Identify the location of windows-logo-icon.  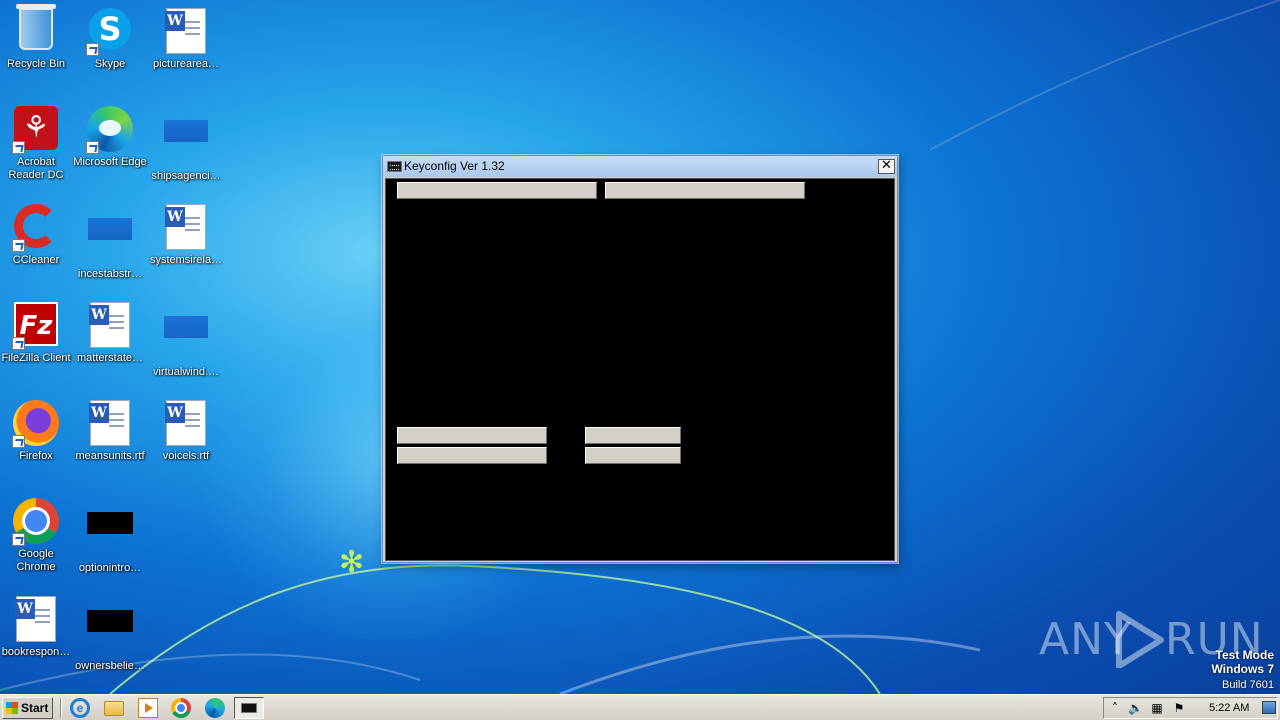
(12, 708).